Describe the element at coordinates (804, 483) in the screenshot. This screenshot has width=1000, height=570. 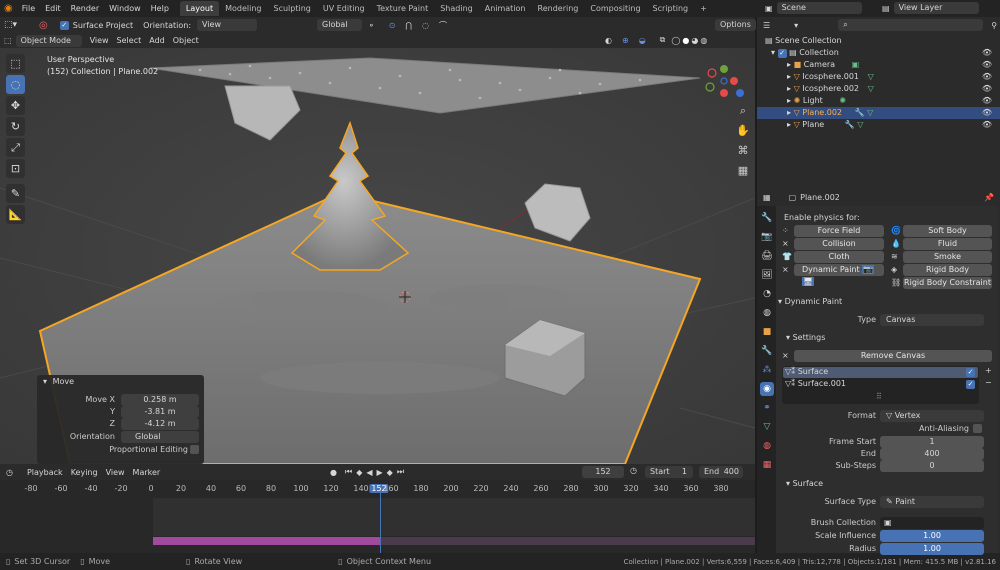
I see `surface-subpanel-header: ▾ Surface` at that location.